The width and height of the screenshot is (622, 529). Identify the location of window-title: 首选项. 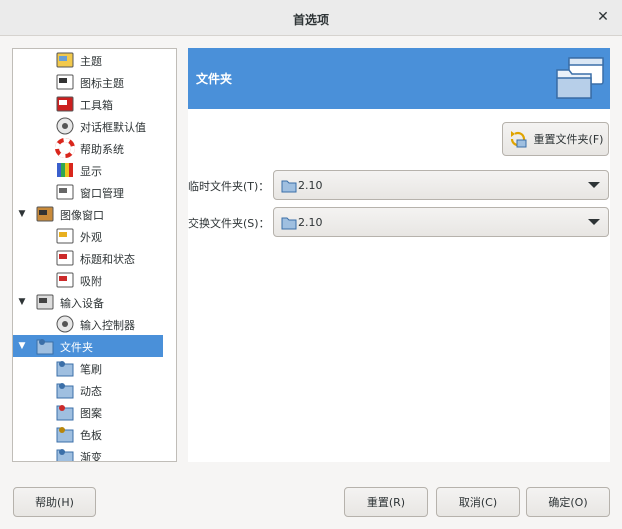
(310, 20).